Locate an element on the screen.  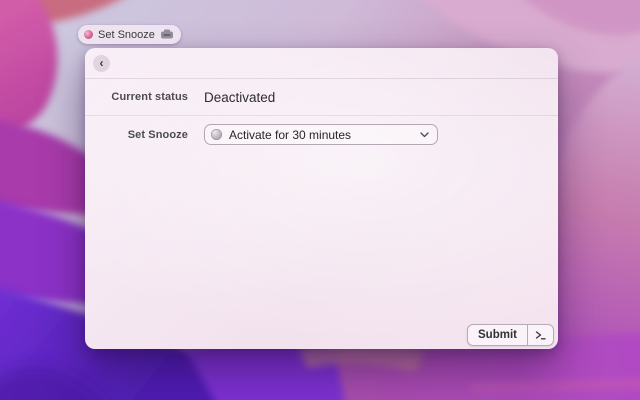
submit-label: Submit is located at coordinates (497, 335).